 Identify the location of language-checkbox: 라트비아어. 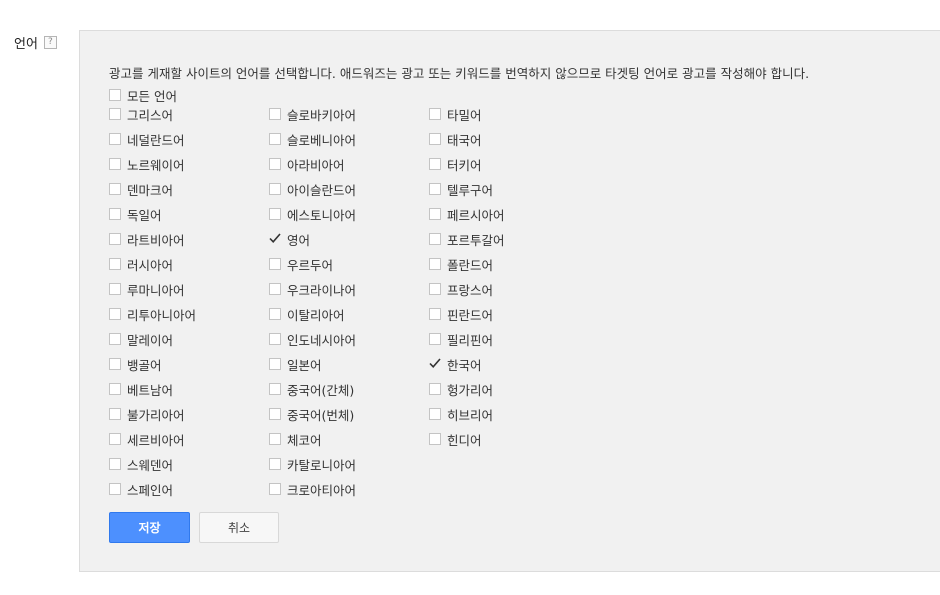
(147, 239).